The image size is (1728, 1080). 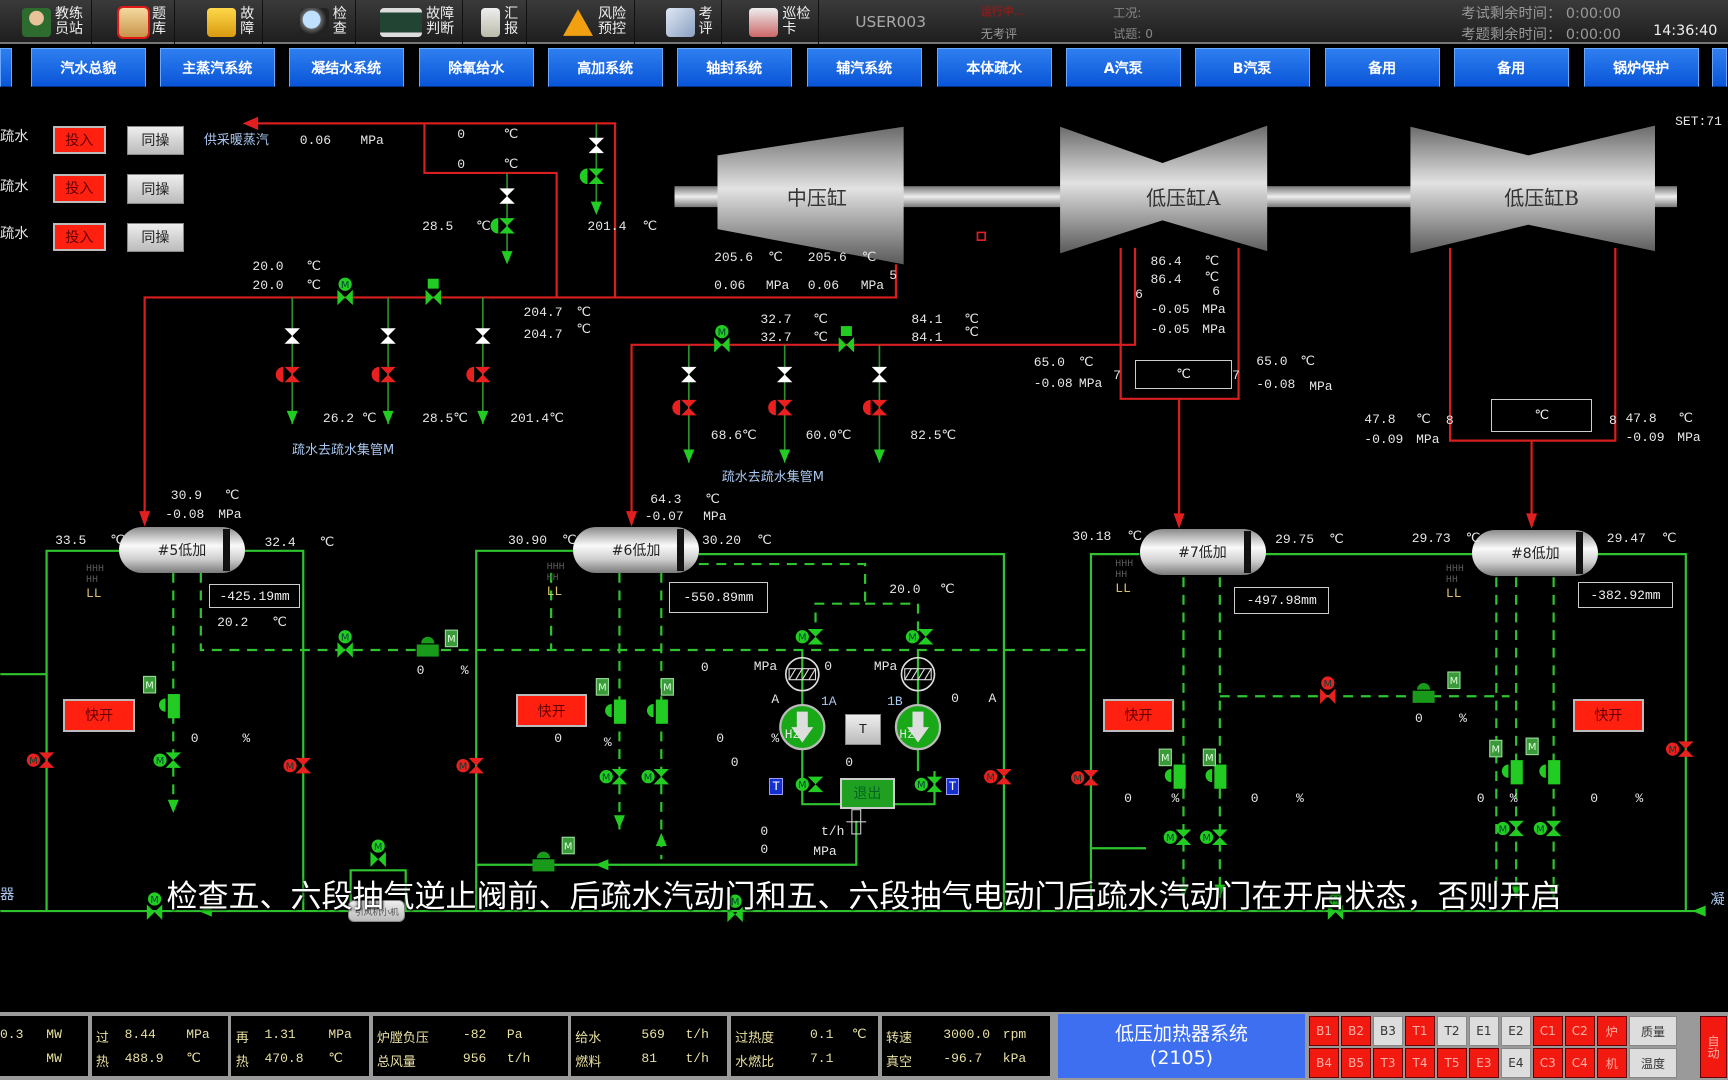 What do you see at coordinates (636, 549) in the screenshot?
I see `heater-6: #6低加` at bounding box center [636, 549].